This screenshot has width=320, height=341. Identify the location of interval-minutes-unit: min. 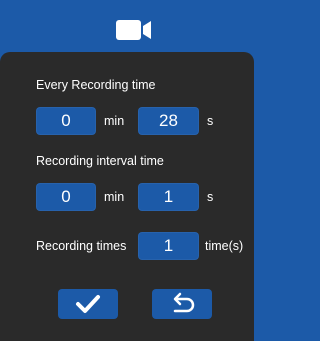
(114, 197).